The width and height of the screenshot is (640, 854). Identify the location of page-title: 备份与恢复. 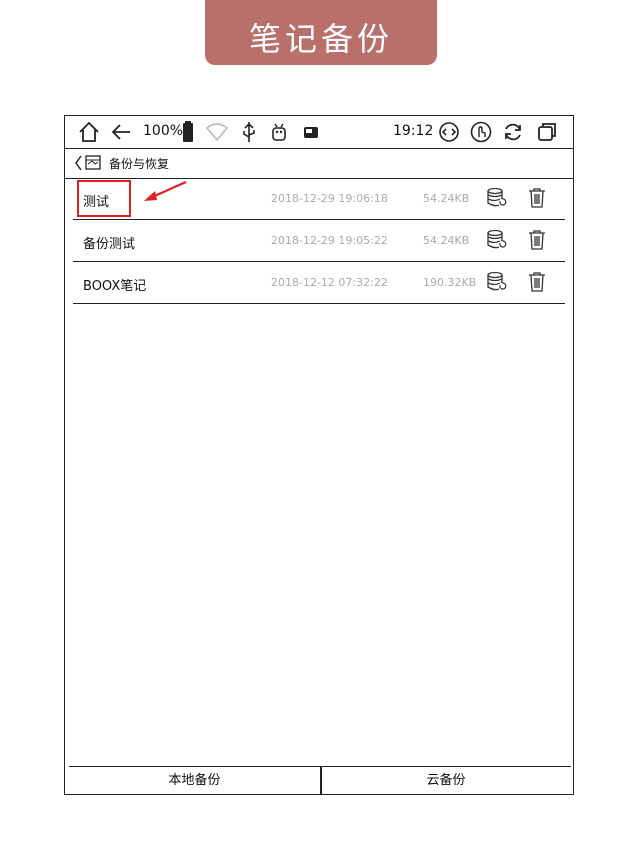
(139, 164).